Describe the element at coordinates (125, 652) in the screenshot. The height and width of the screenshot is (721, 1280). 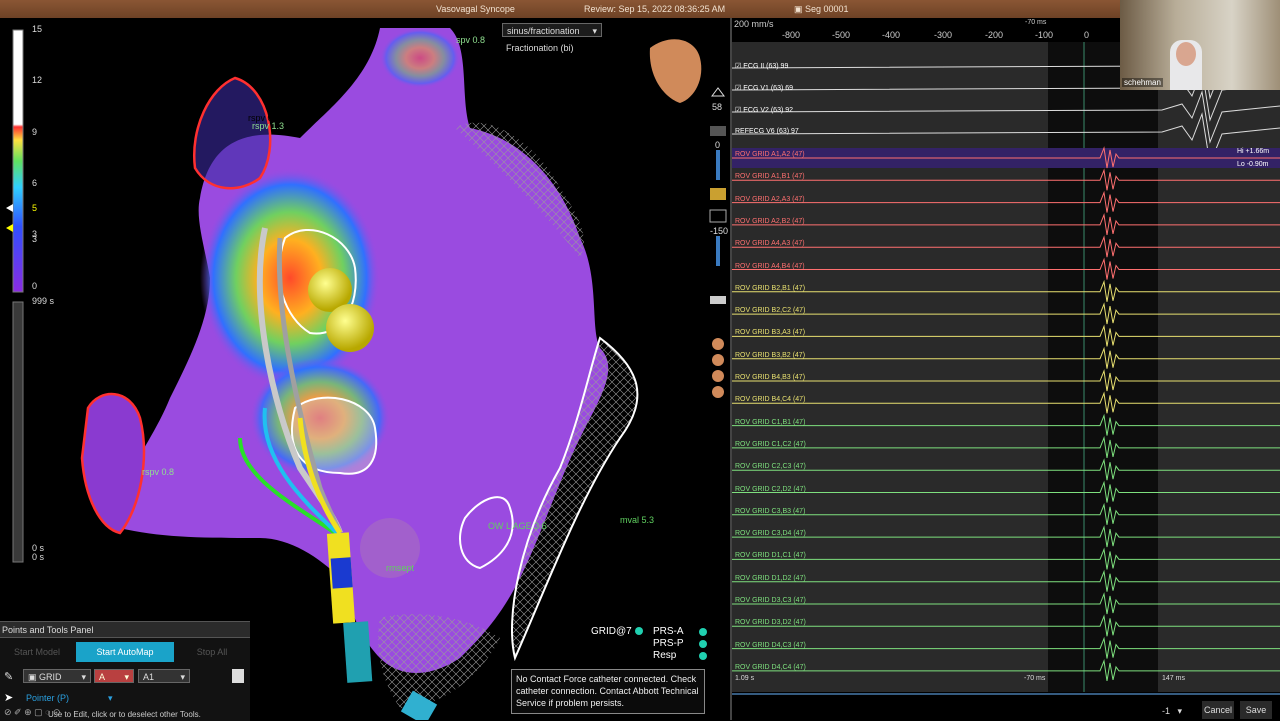
I see `start-automap-button: Start AutoMap` at that location.